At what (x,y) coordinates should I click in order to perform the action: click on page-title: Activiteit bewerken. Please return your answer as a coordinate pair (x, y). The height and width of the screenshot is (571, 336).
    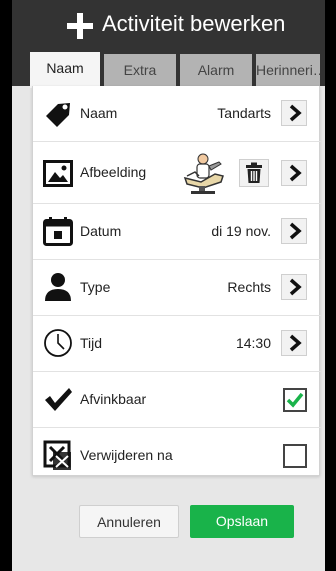
    Looking at the image, I should click on (194, 23).